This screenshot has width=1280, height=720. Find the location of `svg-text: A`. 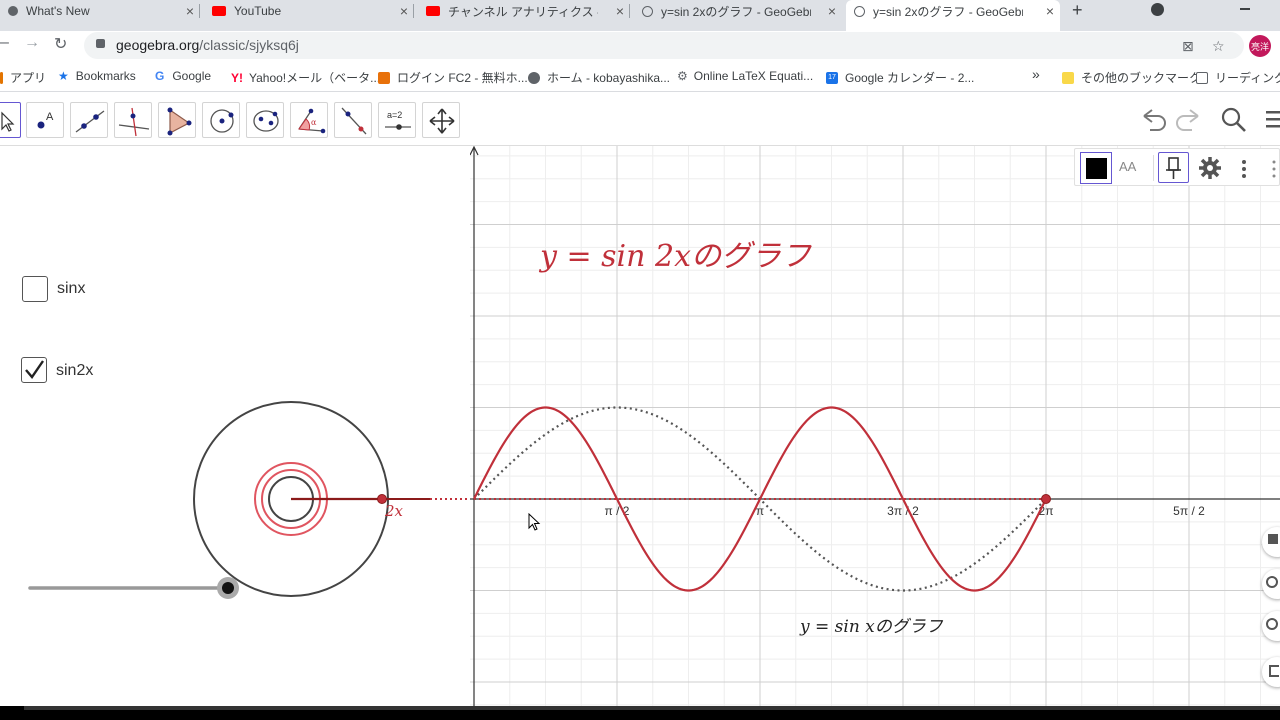

svg-text: A is located at coordinates (50, 117).